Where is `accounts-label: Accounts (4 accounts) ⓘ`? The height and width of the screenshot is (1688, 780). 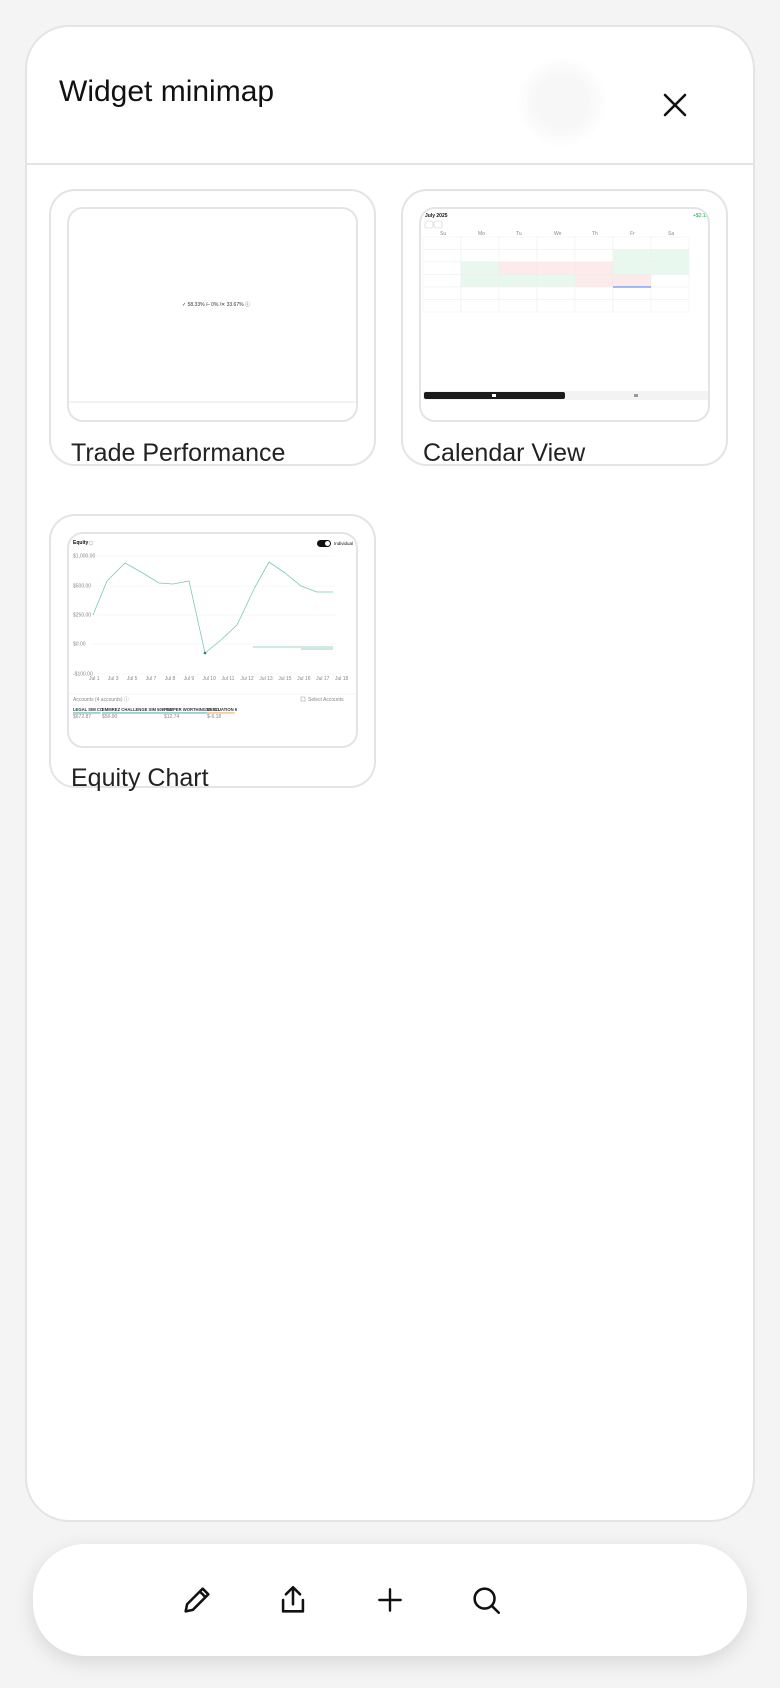 accounts-label: Accounts (4 accounts) ⓘ is located at coordinates (101, 699).